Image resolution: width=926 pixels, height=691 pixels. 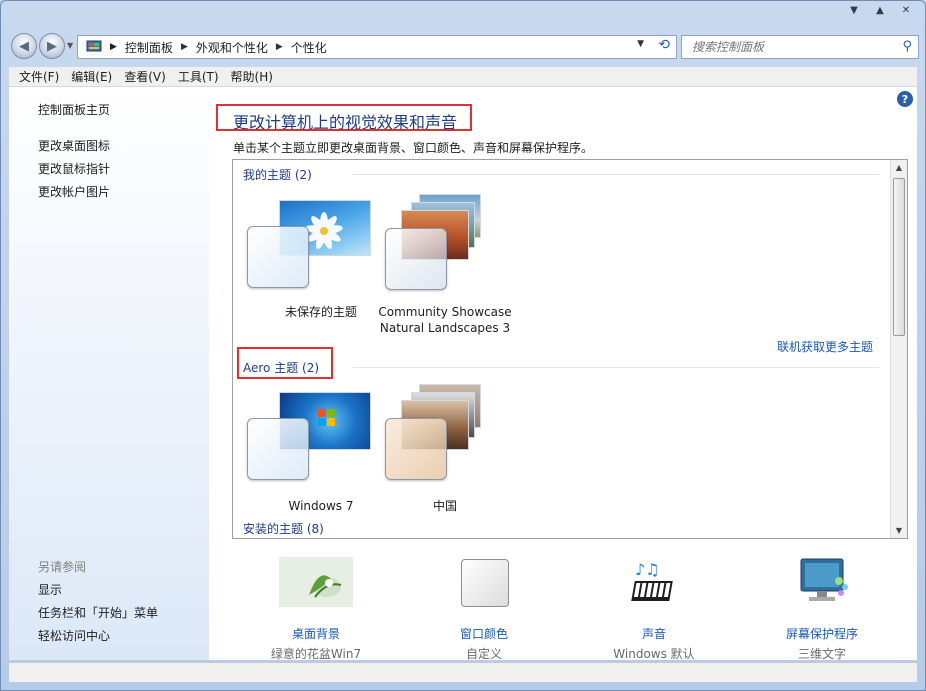 I want to click on status-bar, so click(x=463, y=672).